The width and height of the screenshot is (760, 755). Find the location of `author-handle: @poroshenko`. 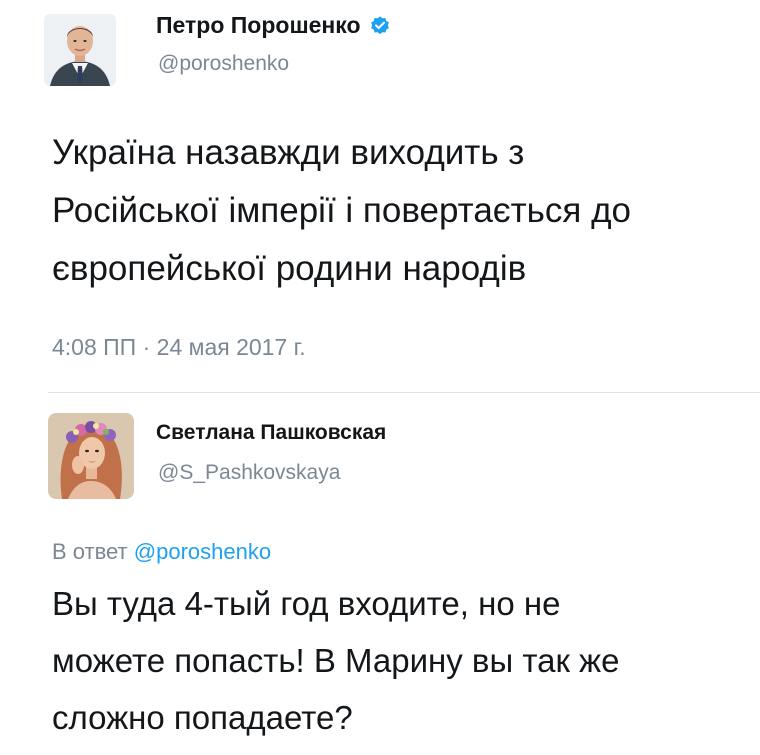

author-handle: @poroshenko is located at coordinates (223, 64).